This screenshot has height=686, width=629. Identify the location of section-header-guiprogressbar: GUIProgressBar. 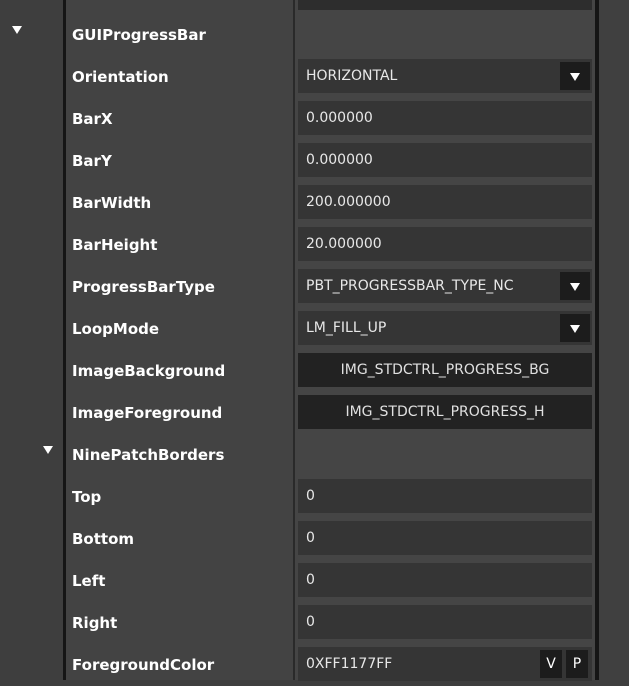
(297, 35).